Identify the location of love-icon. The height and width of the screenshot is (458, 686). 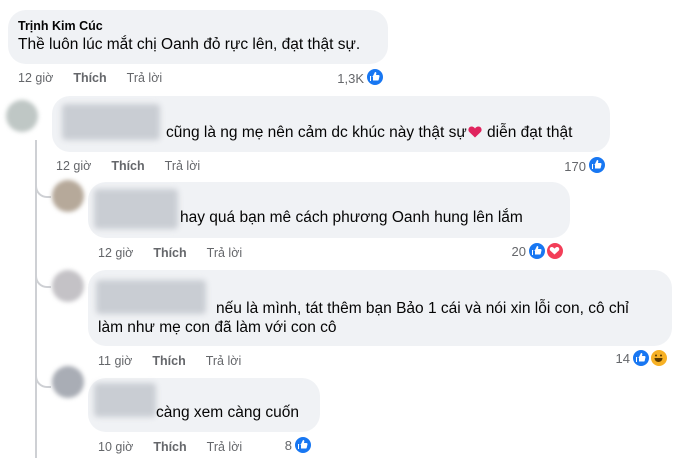
(555, 251).